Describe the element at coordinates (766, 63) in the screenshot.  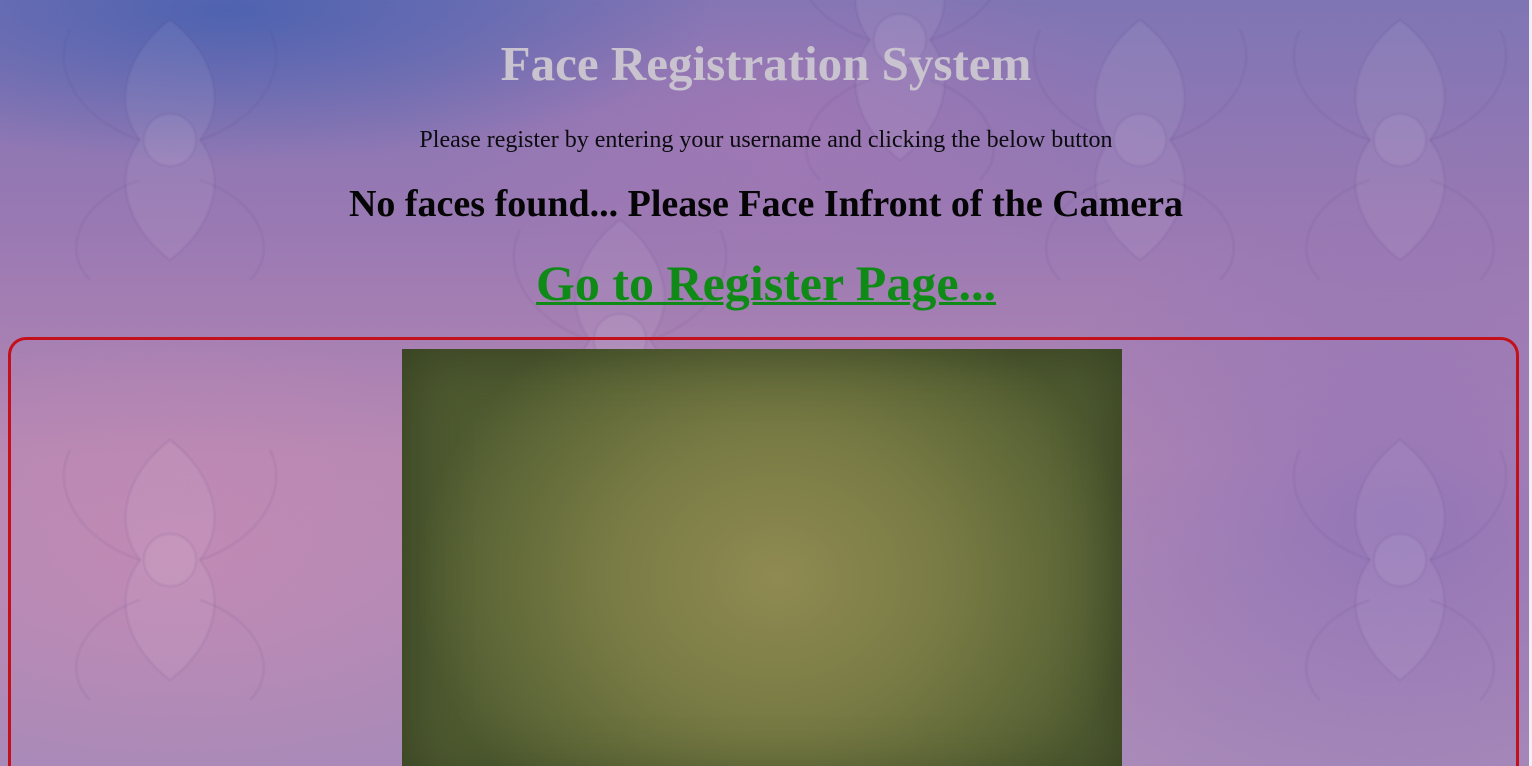
I see `page-title: Face Registration System` at that location.